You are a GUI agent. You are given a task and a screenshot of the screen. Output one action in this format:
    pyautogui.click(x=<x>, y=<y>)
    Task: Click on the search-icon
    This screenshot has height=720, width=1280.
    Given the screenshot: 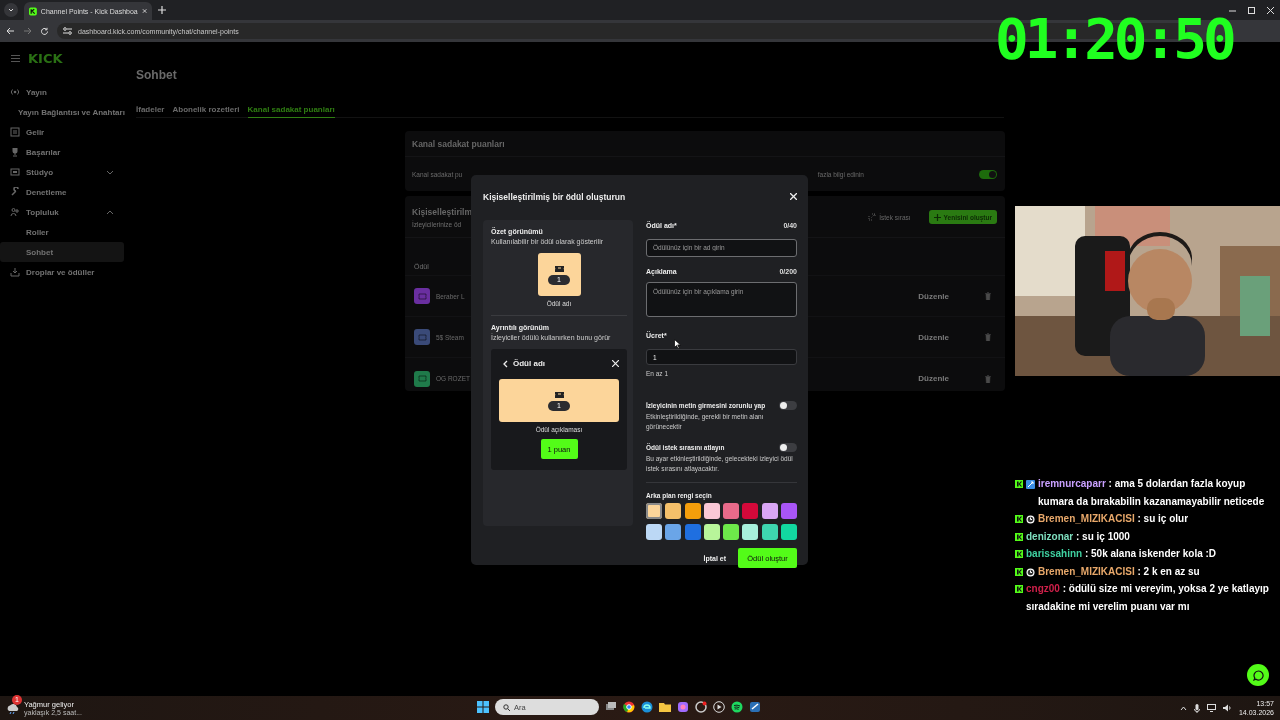 What is the action you would take?
    pyautogui.click(x=506, y=707)
    